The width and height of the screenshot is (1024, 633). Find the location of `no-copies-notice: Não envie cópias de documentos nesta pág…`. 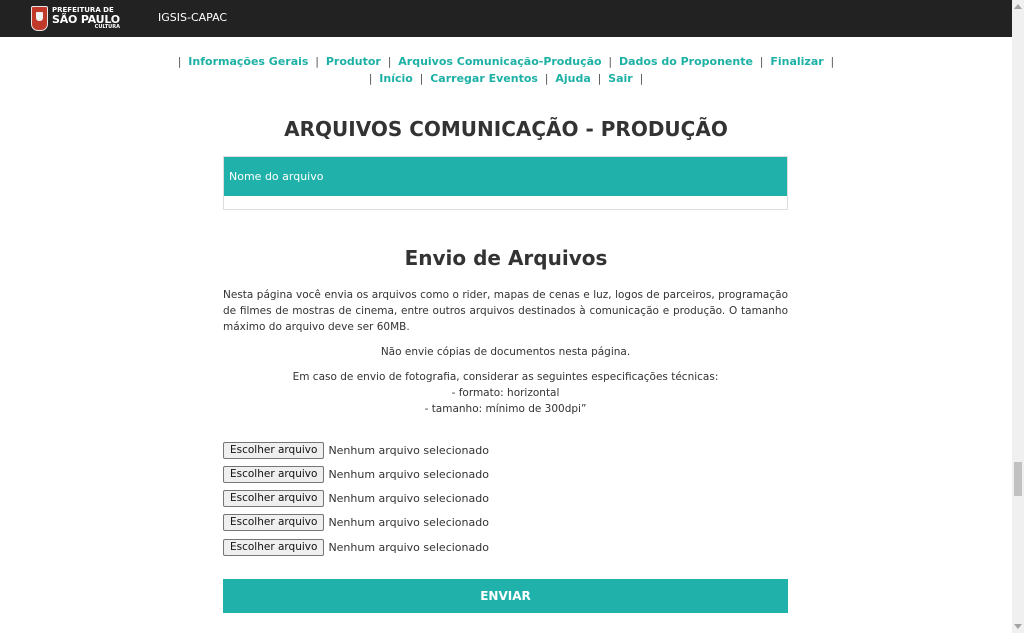

no-copies-notice: Não envie cópias de documentos nesta pág… is located at coordinates (505, 352).